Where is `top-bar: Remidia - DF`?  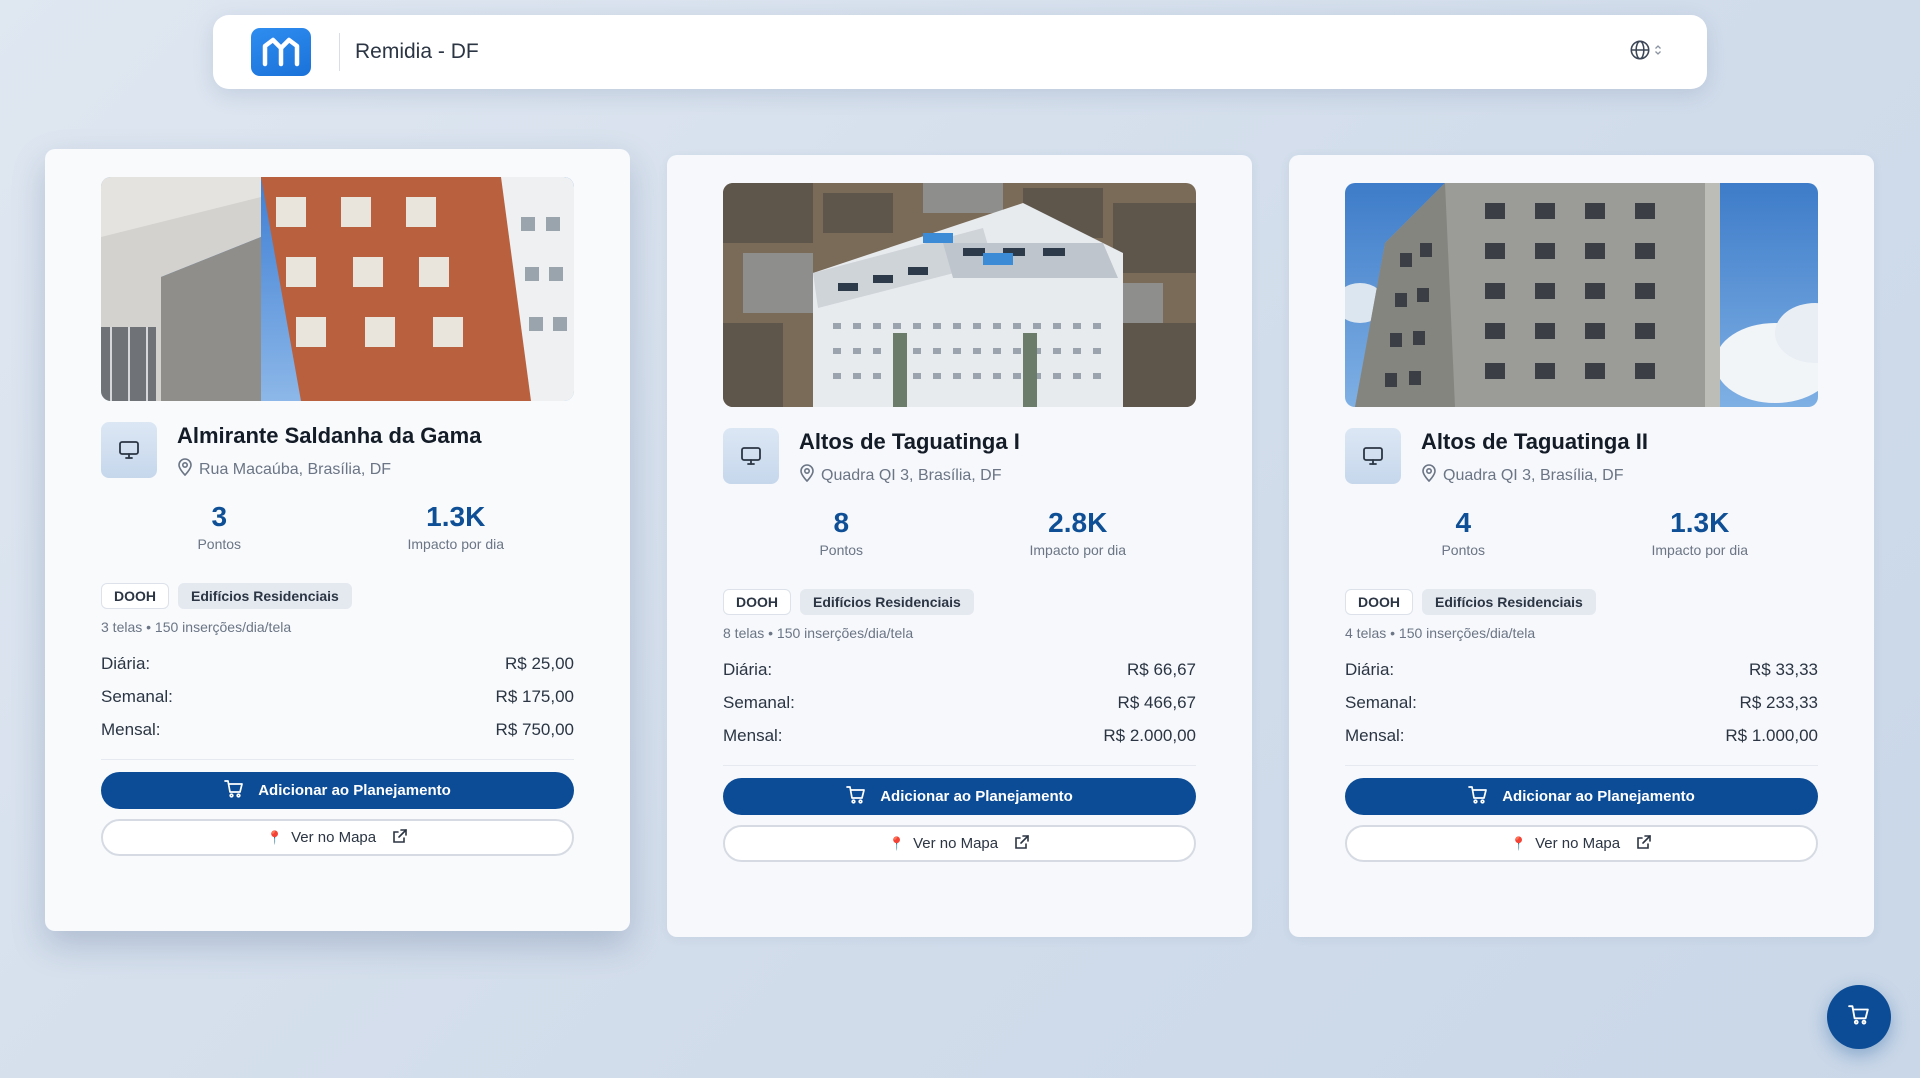
top-bar: Remidia - DF is located at coordinates (960, 52).